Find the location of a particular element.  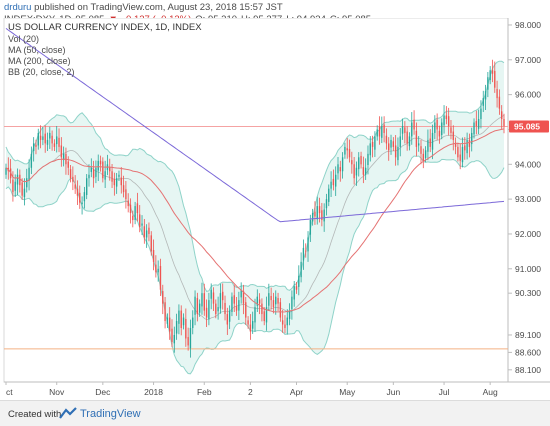

legend-entry: Vol (20) is located at coordinates (23, 39).